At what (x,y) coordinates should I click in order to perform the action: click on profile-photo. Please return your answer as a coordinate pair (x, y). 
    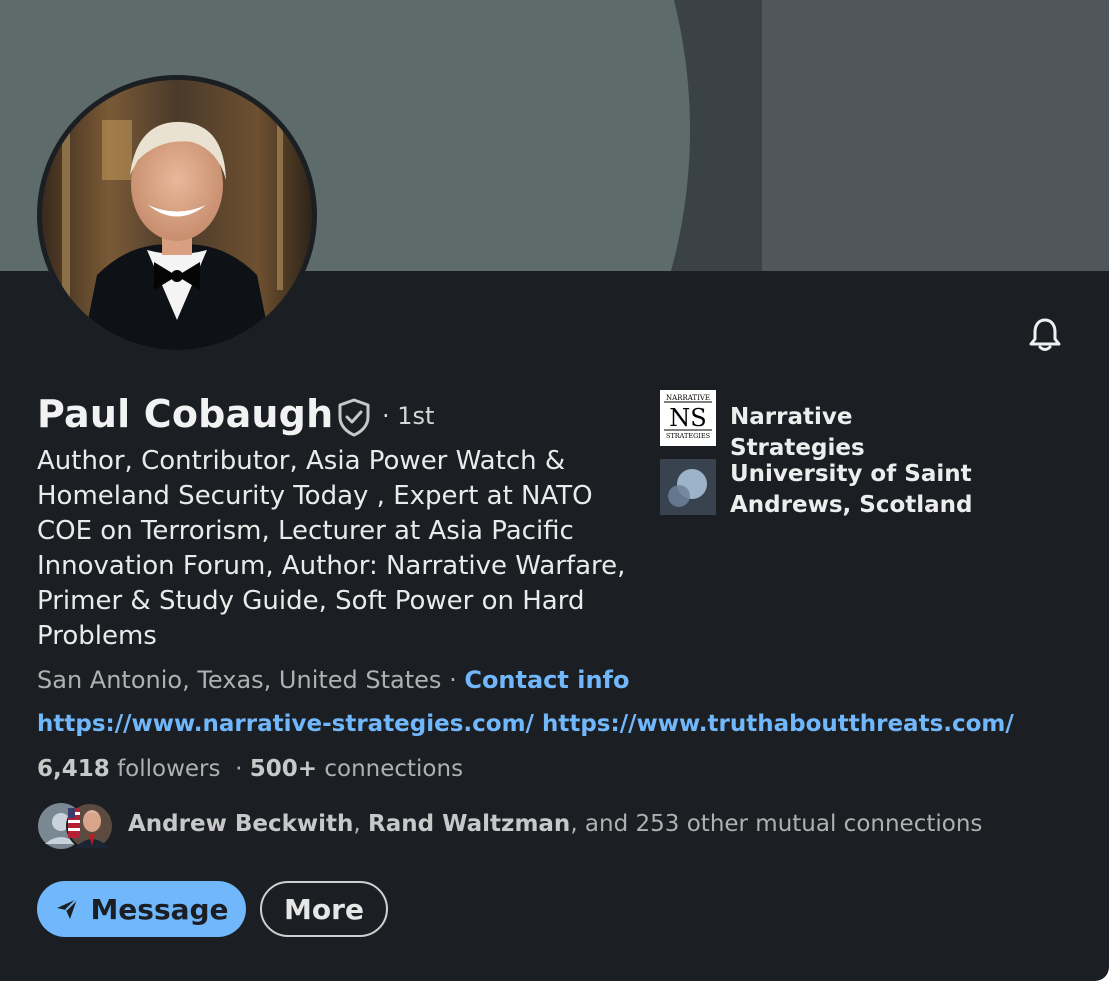
    Looking at the image, I should click on (177, 215).